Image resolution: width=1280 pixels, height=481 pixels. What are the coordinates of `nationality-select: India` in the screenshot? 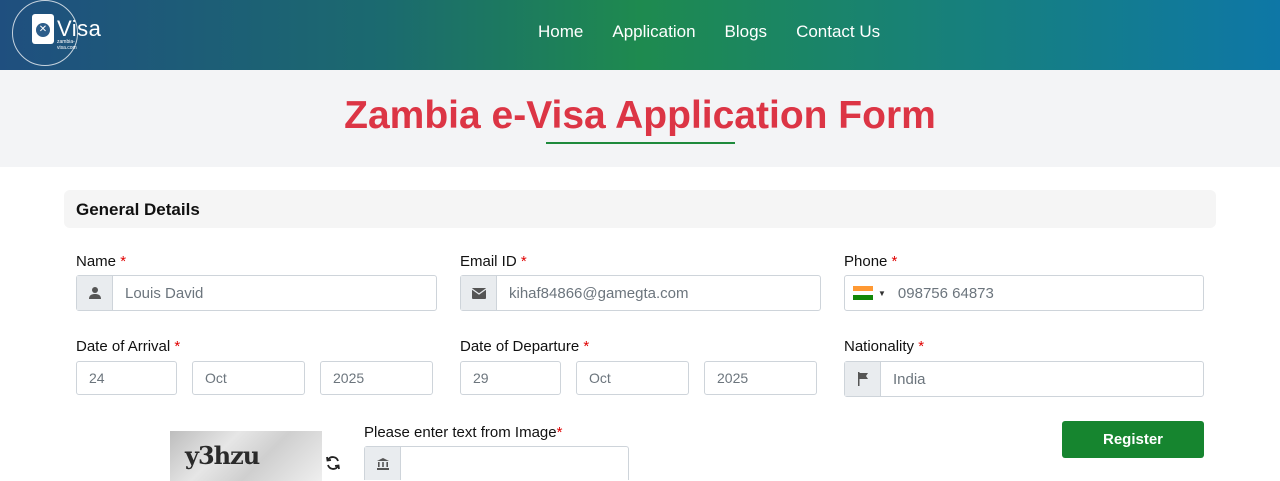 It's located at (1042, 379).